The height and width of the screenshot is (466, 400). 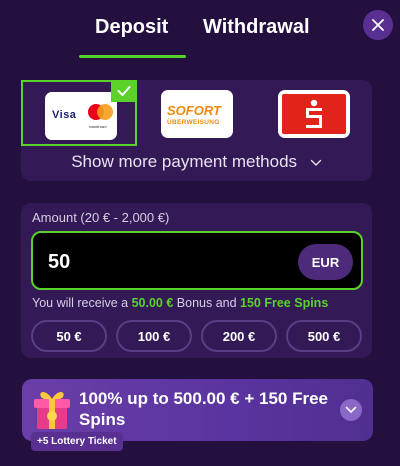 I want to click on check-icon, so click(x=124, y=91).